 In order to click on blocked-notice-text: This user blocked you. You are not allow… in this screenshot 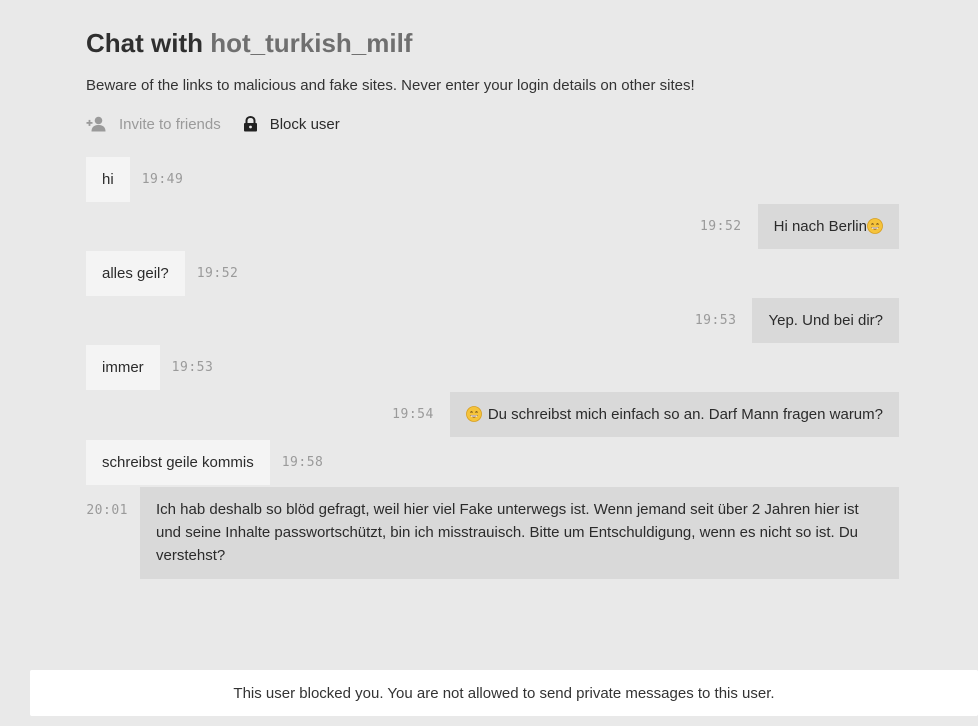, I will do `click(504, 693)`.